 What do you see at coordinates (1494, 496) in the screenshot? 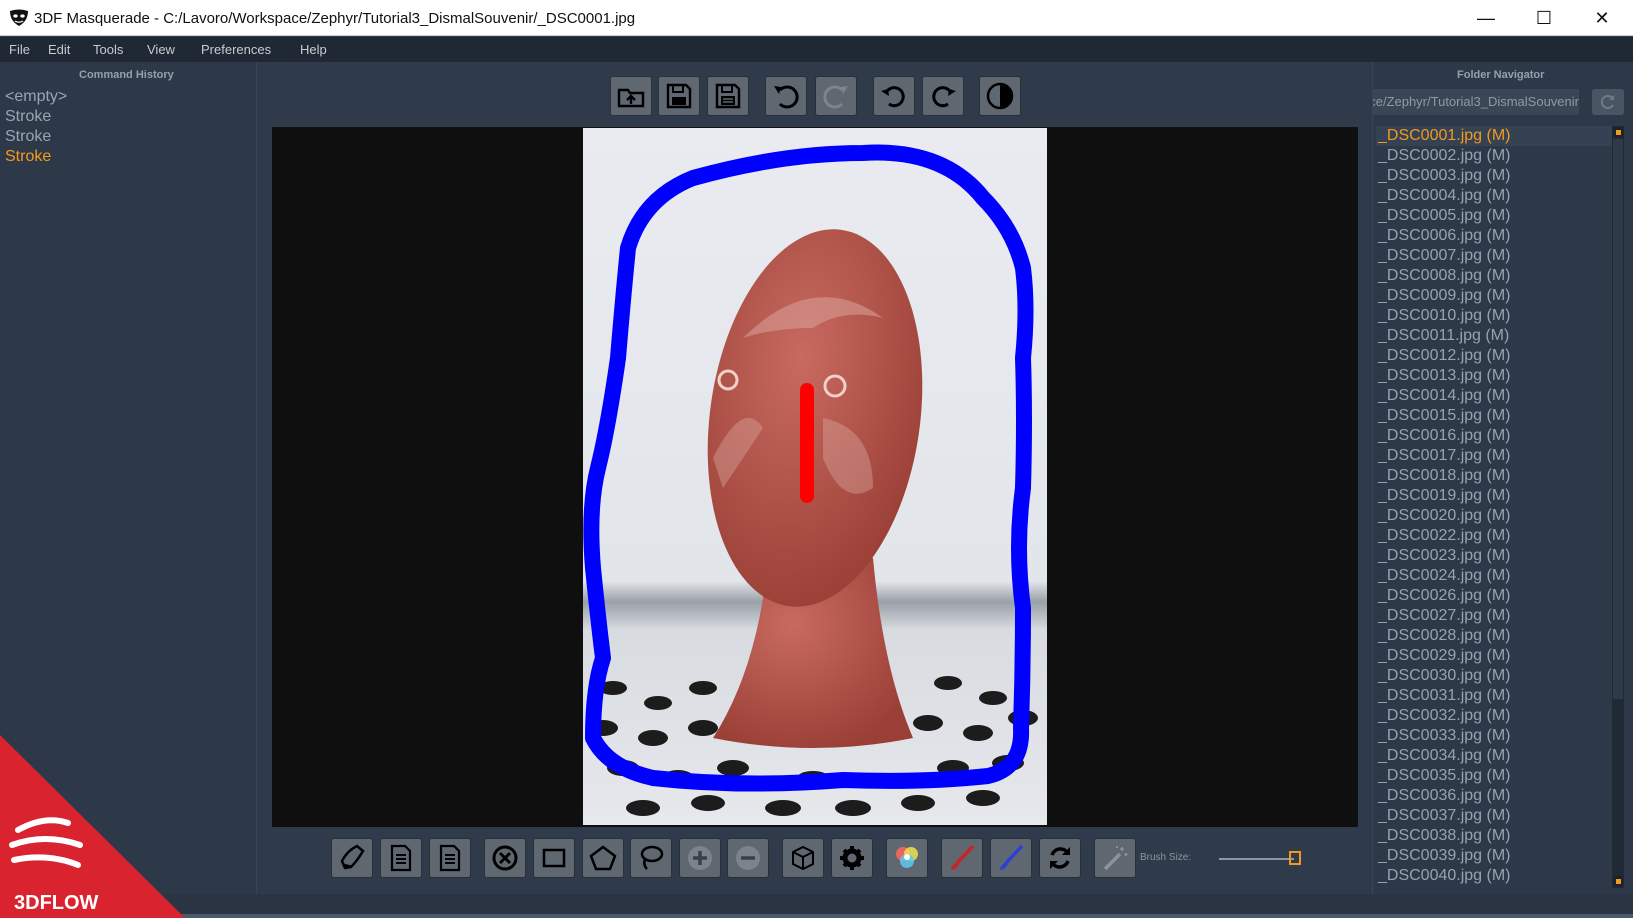
I see `file-item: _DSC0019.jpg (M)` at bounding box center [1494, 496].